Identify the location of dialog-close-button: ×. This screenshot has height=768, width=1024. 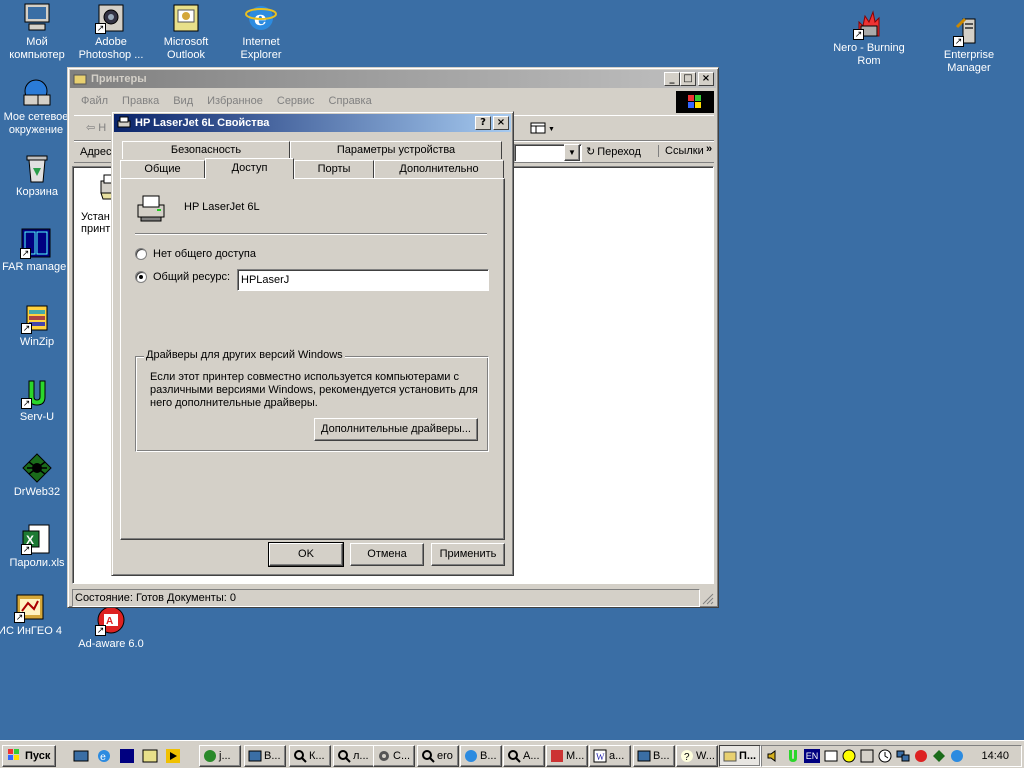
(501, 123).